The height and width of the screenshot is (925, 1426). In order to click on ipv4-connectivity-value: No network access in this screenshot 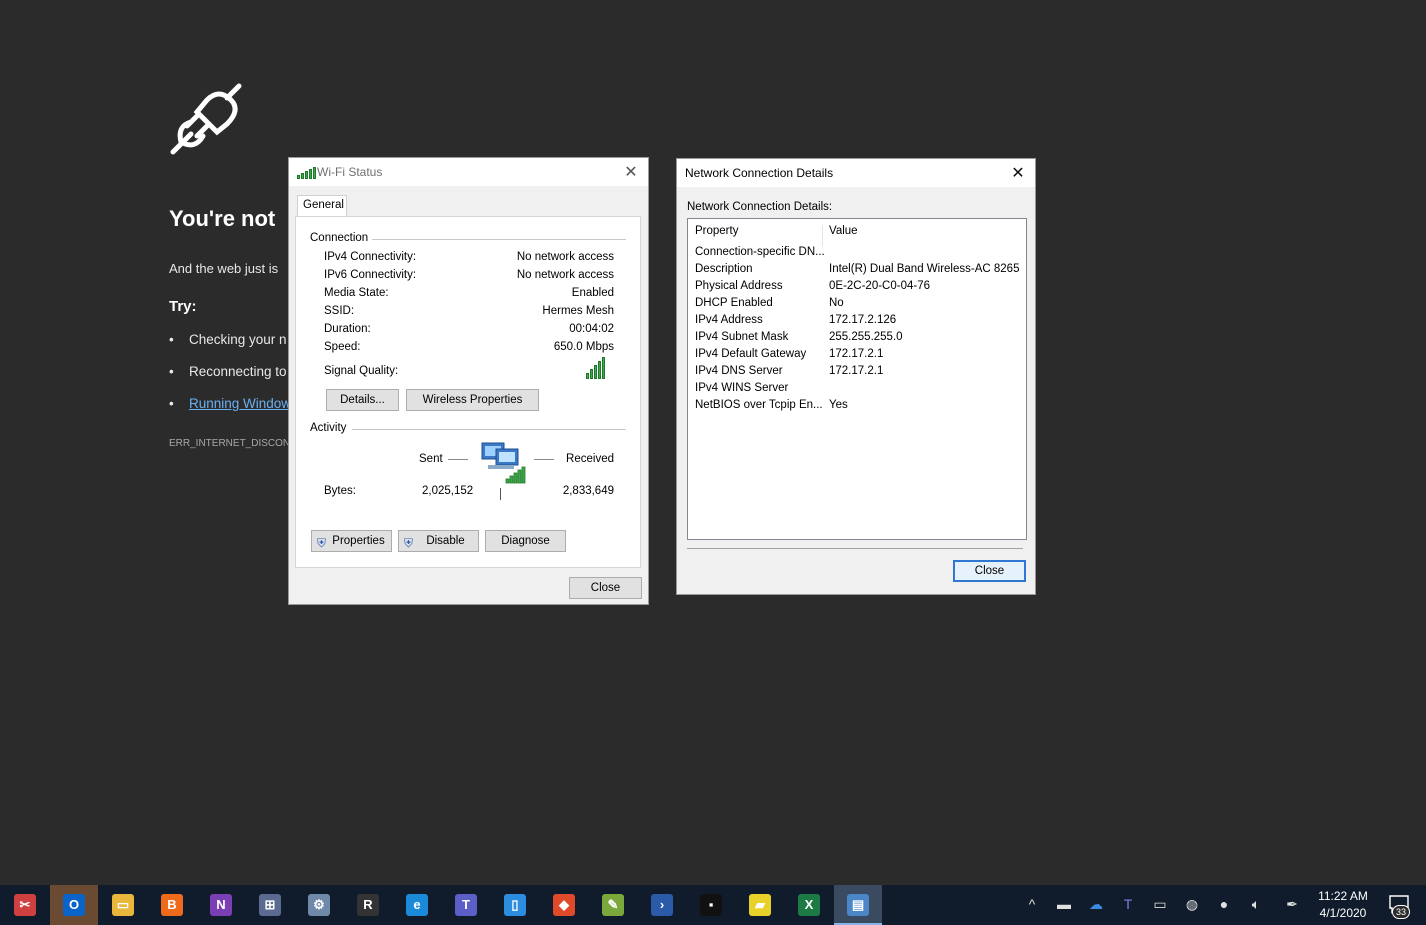, I will do `click(565, 257)`.